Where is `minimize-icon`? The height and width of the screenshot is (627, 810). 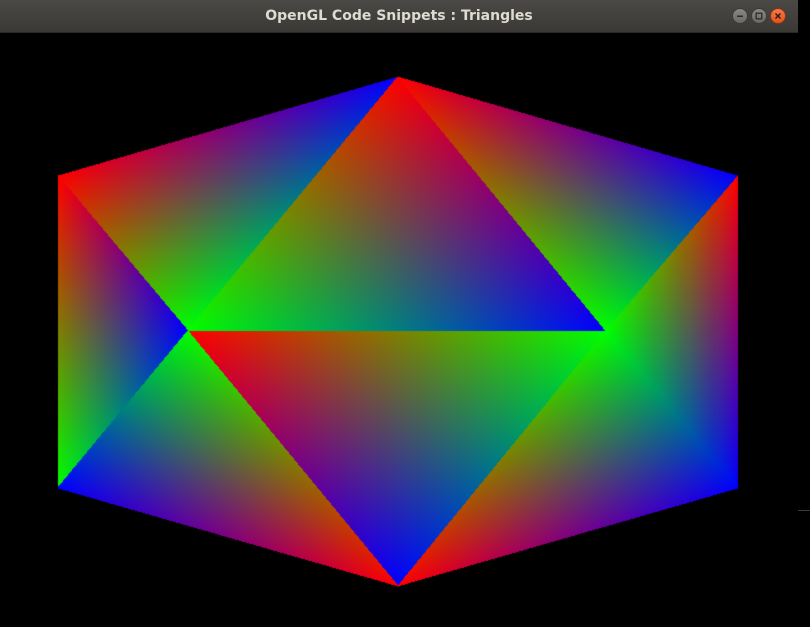
minimize-icon is located at coordinates (740, 16).